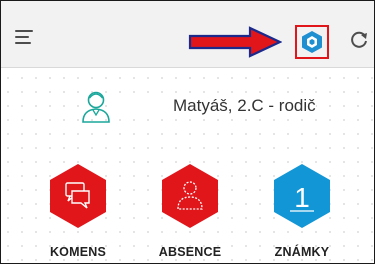 Image resolution: width=375 pixels, height=264 pixels. What do you see at coordinates (235, 42) in the screenshot?
I see `red-arrow-annotation` at bounding box center [235, 42].